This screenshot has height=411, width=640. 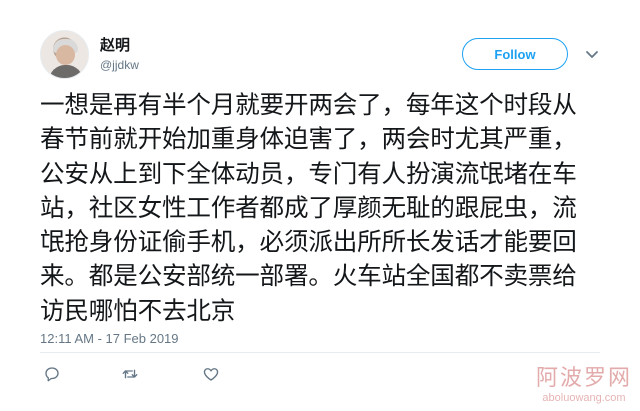 I want to click on author-names: 赵明 @jjdkw, so click(x=119, y=55).